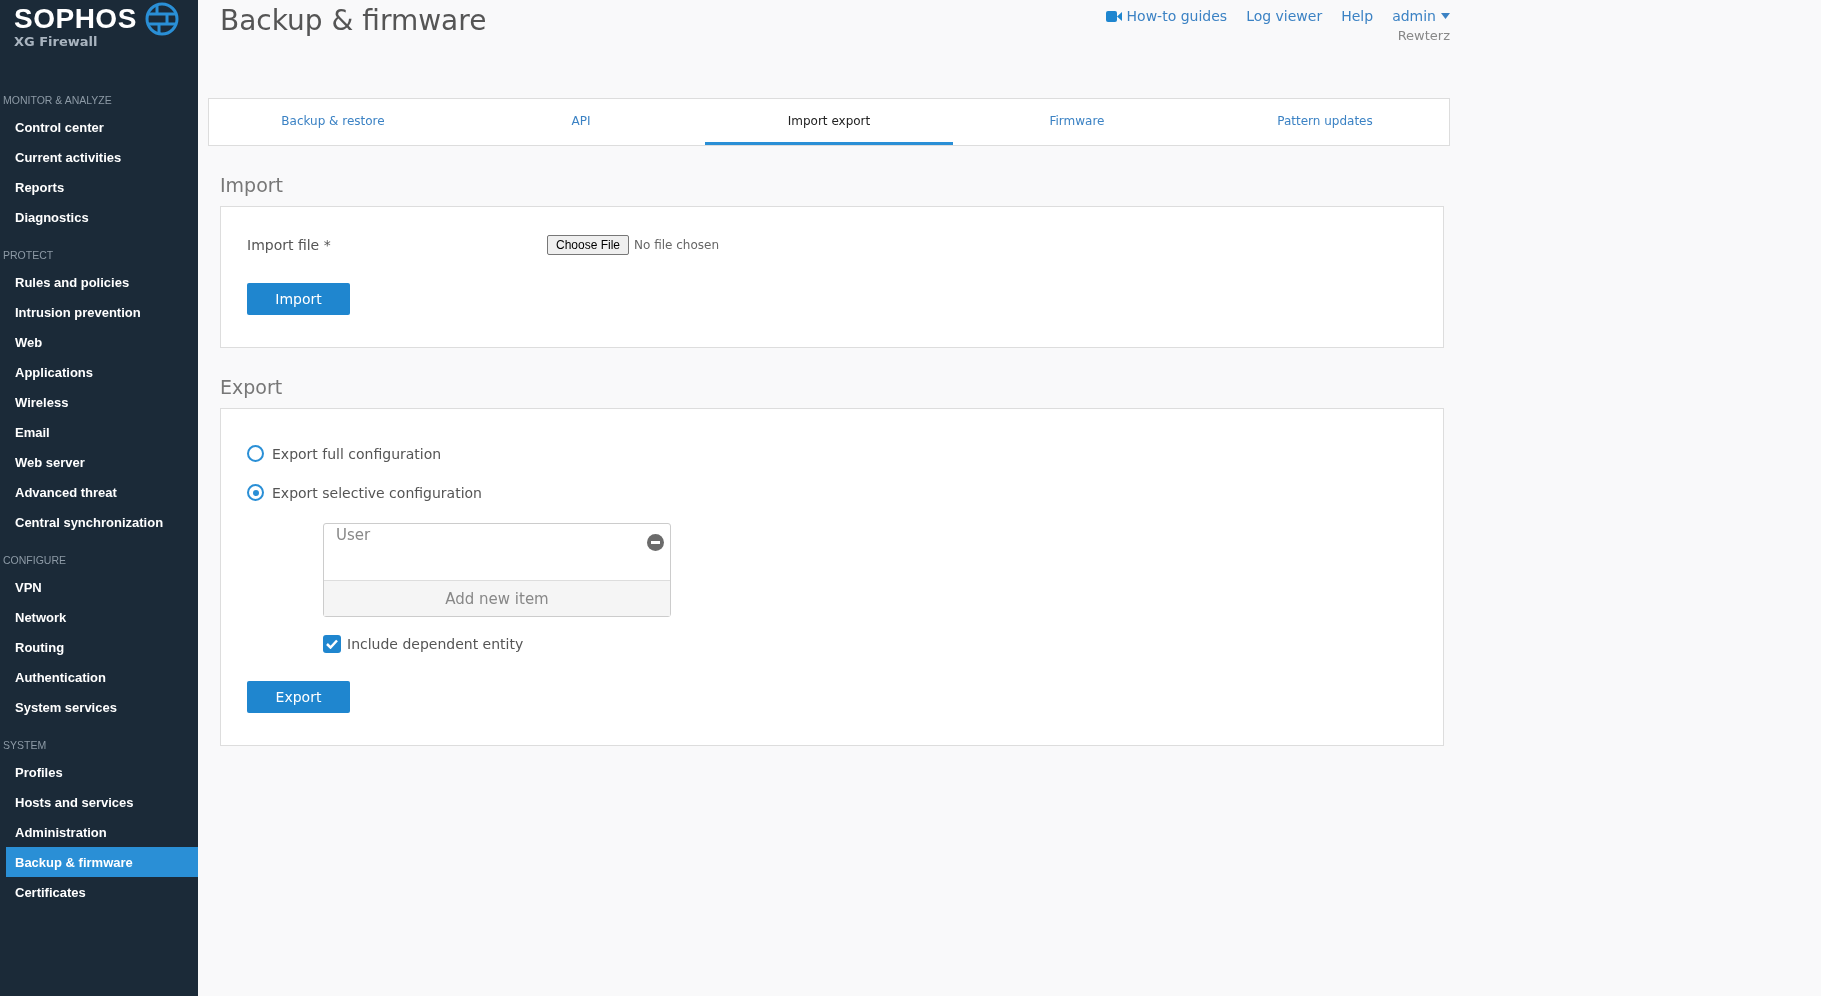 The height and width of the screenshot is (996, 1821). I want to click on sidebar-item: Current activities, so click(102, 157).